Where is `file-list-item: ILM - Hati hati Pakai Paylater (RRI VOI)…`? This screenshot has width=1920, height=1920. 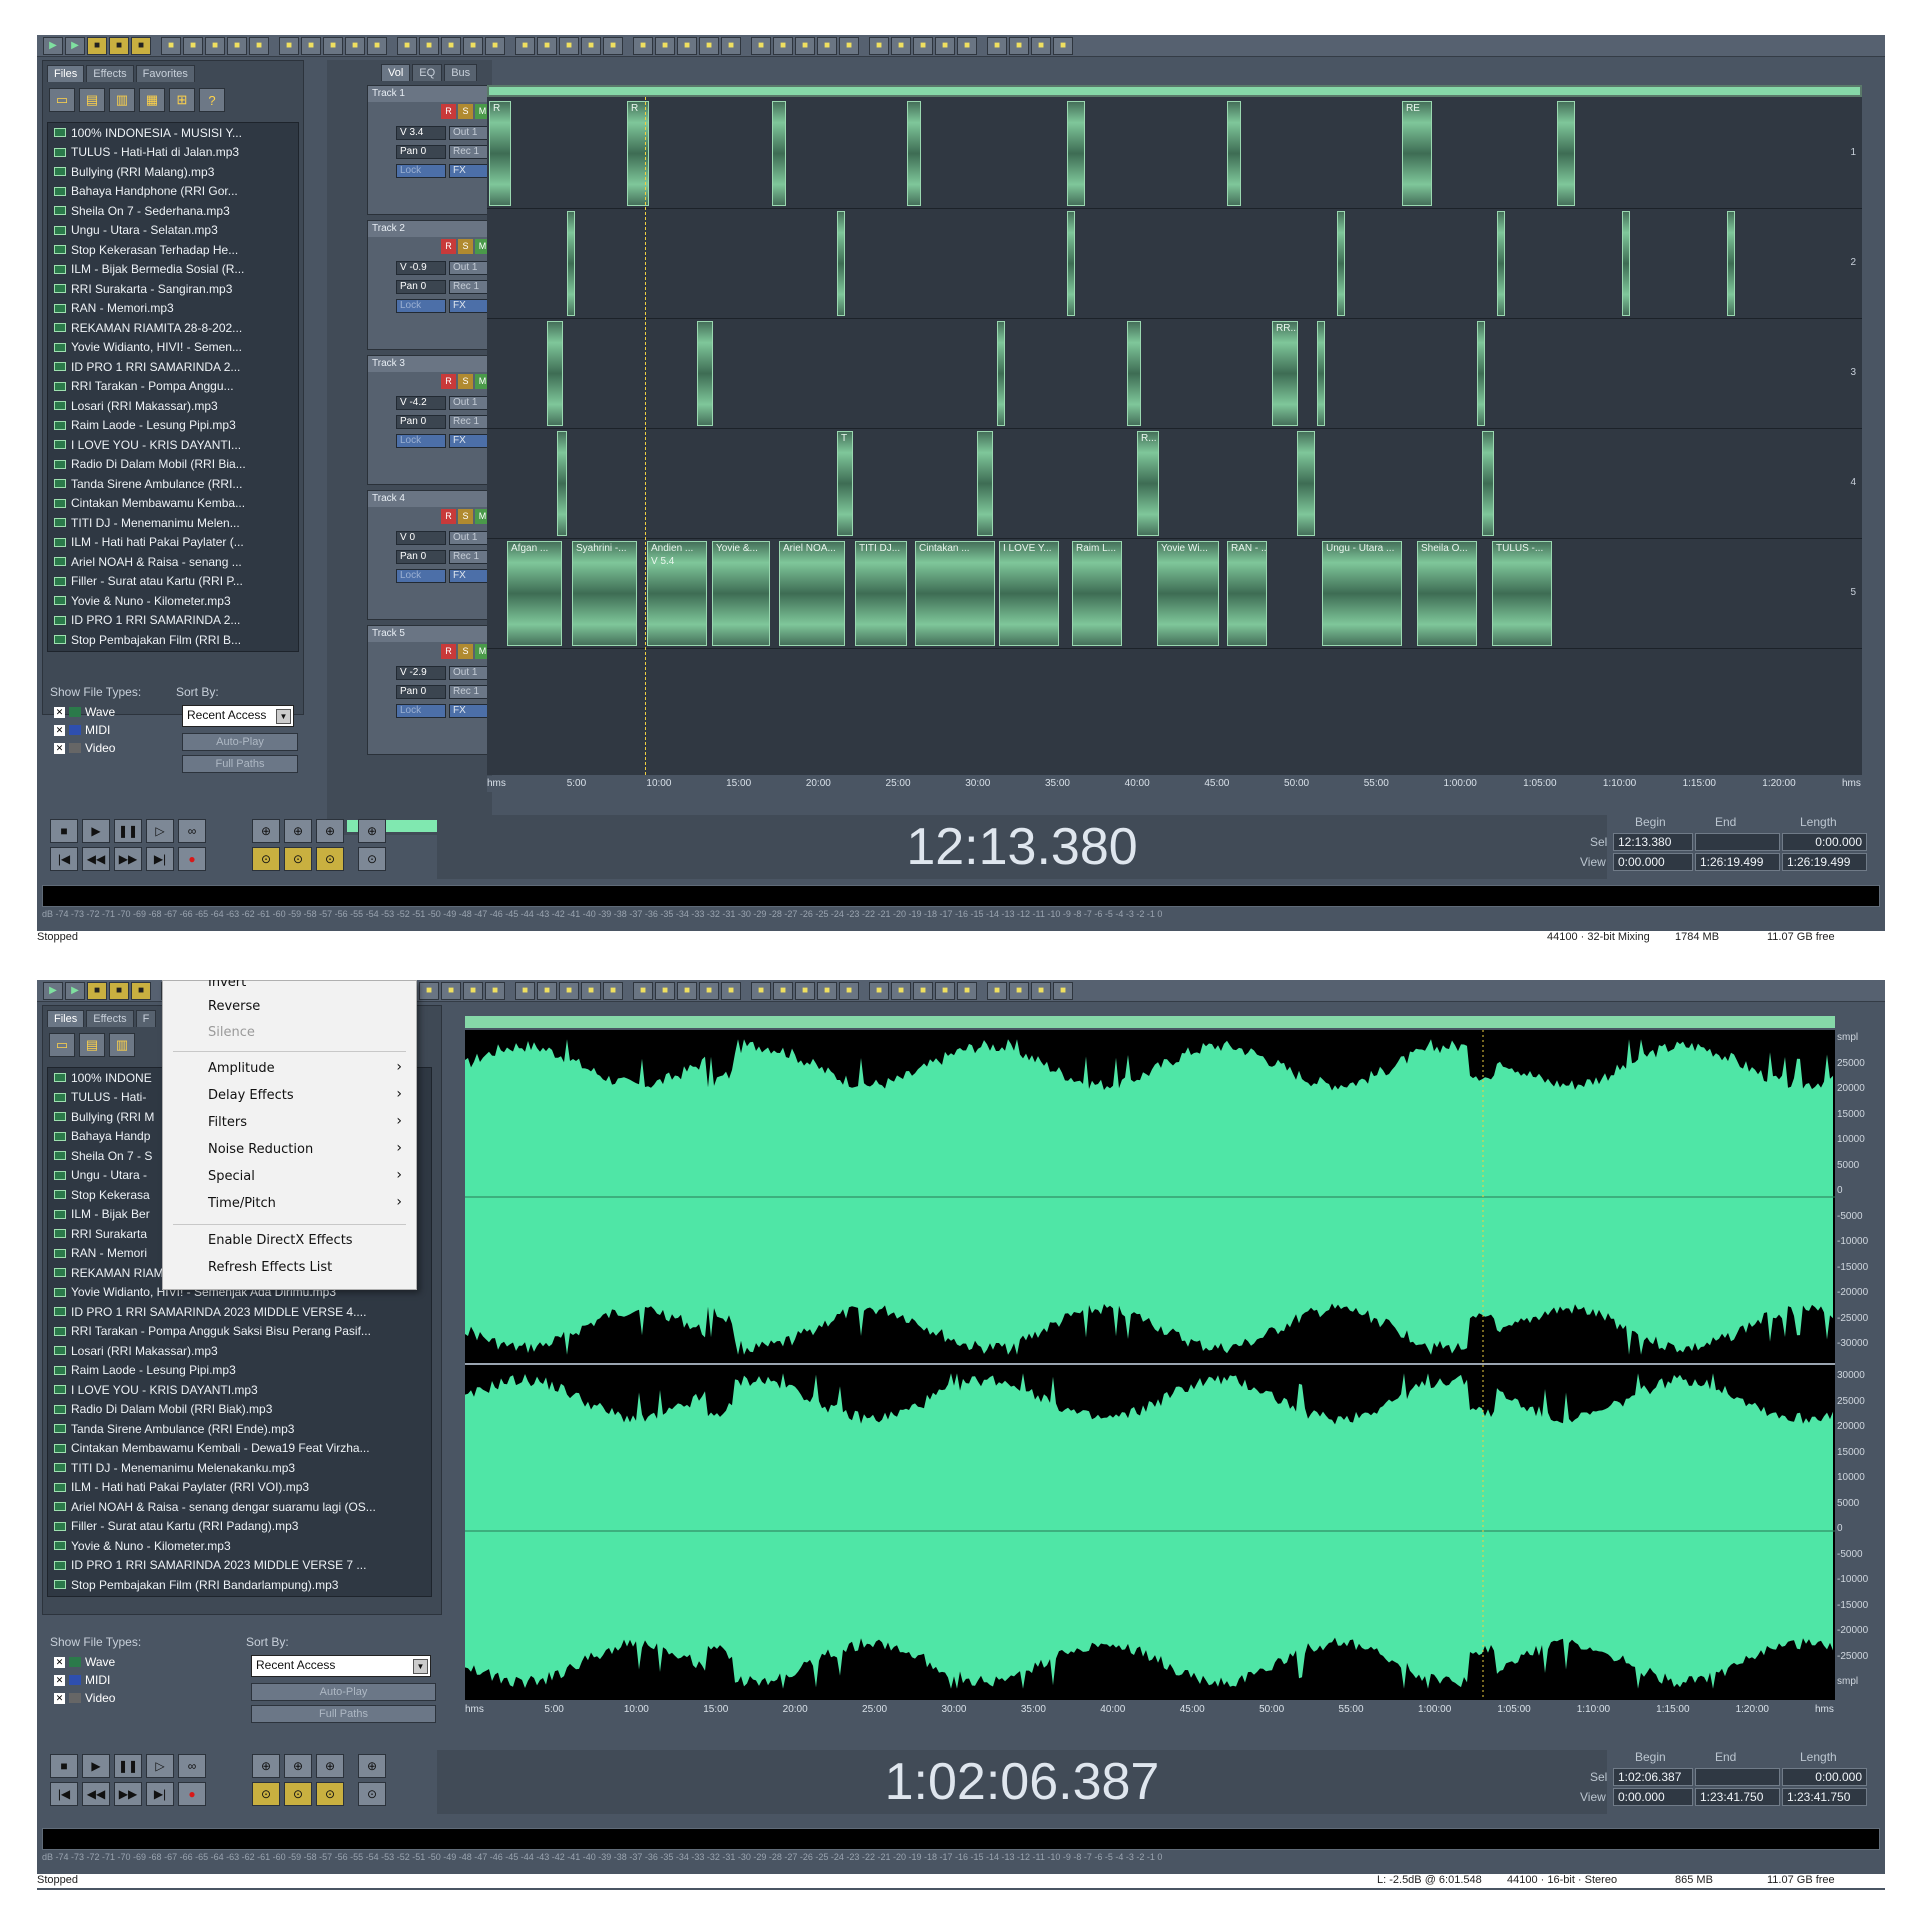 file-list-item: ILM - Hati hati Pakai Paylater (RRI VOI)… is located at coordinates (239, 1488).